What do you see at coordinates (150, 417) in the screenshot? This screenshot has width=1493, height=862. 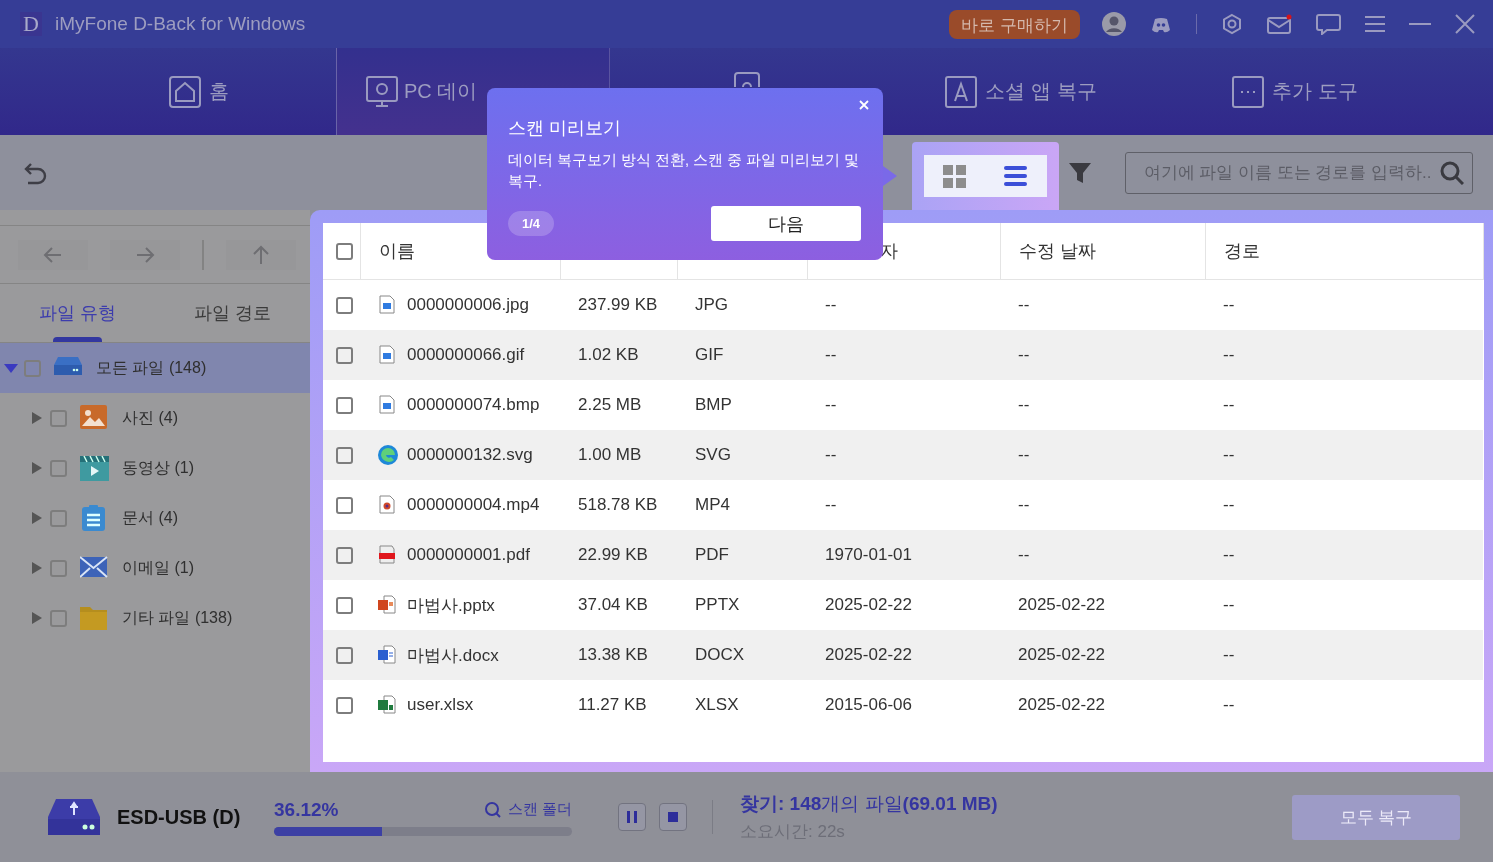 I see `tree-label: 사진 (4)` at bounding box center [150, 417].